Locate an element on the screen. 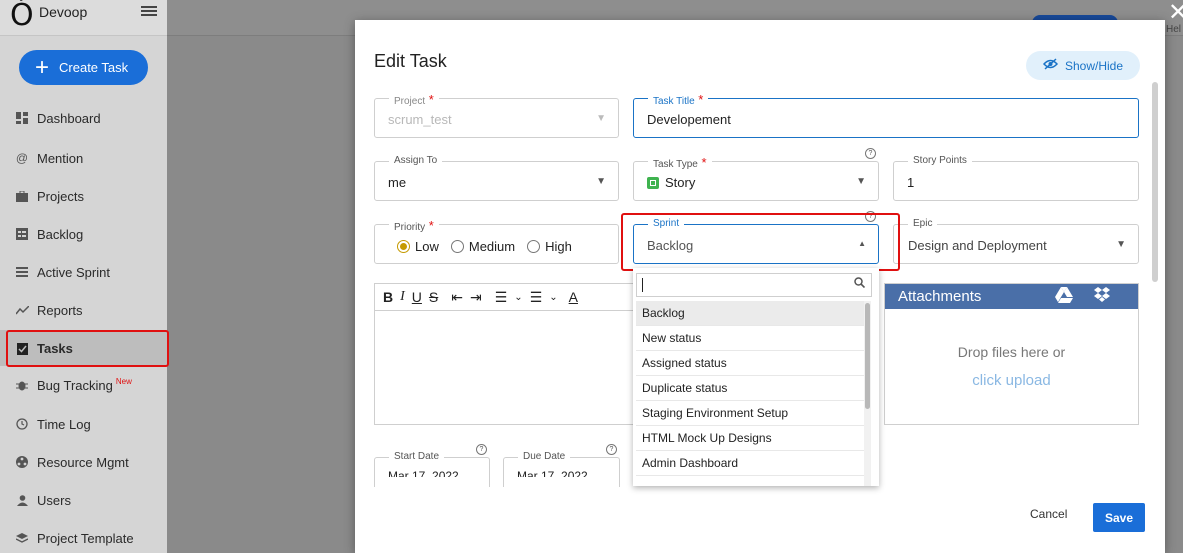  sidebar-header: Ó Devoop is located at coordinates (83, 18).